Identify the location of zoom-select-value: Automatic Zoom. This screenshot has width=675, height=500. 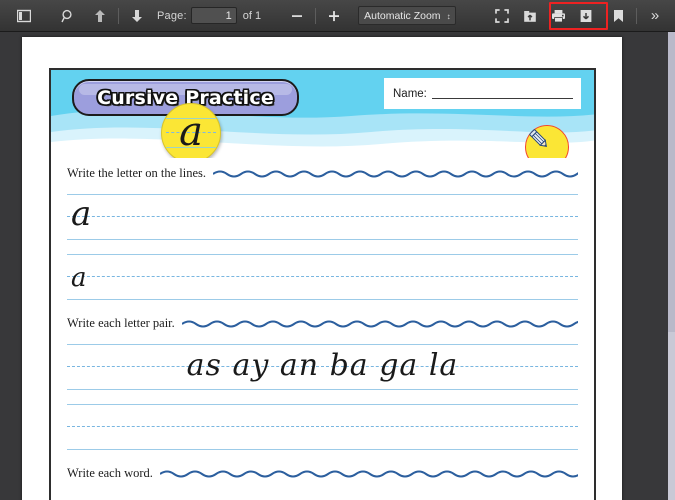
(402, 16).